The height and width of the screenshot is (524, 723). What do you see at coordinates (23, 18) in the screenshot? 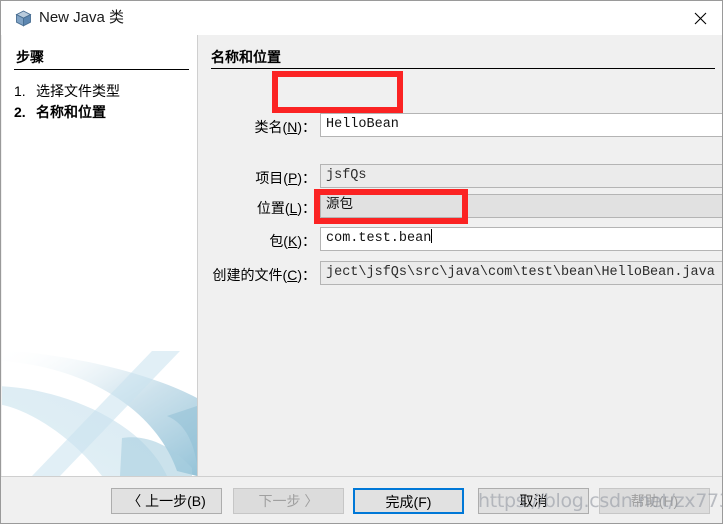
I see `java-class-cube-icon` at bounding box center [23, 18].